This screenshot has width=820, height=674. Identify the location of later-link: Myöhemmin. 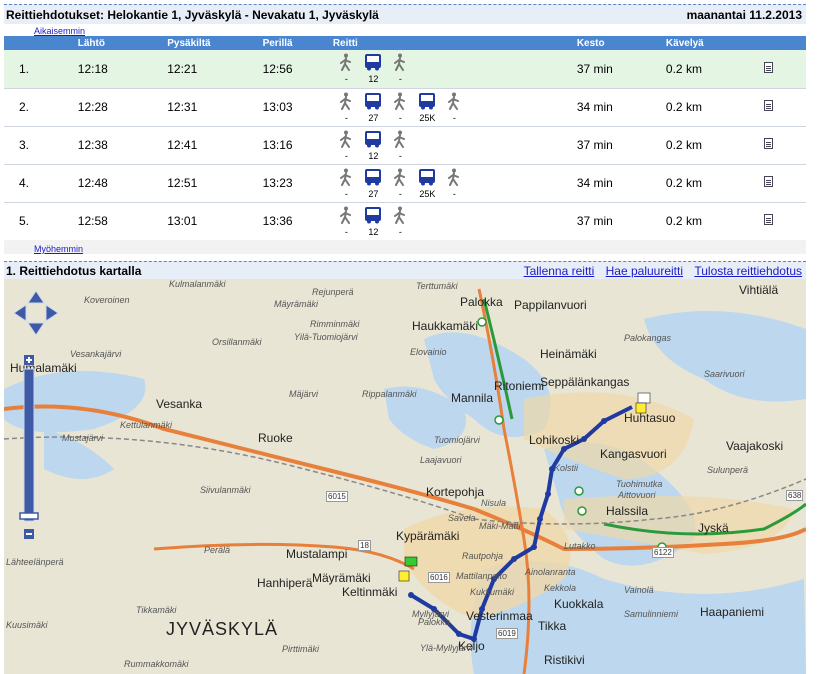
(58, 249).